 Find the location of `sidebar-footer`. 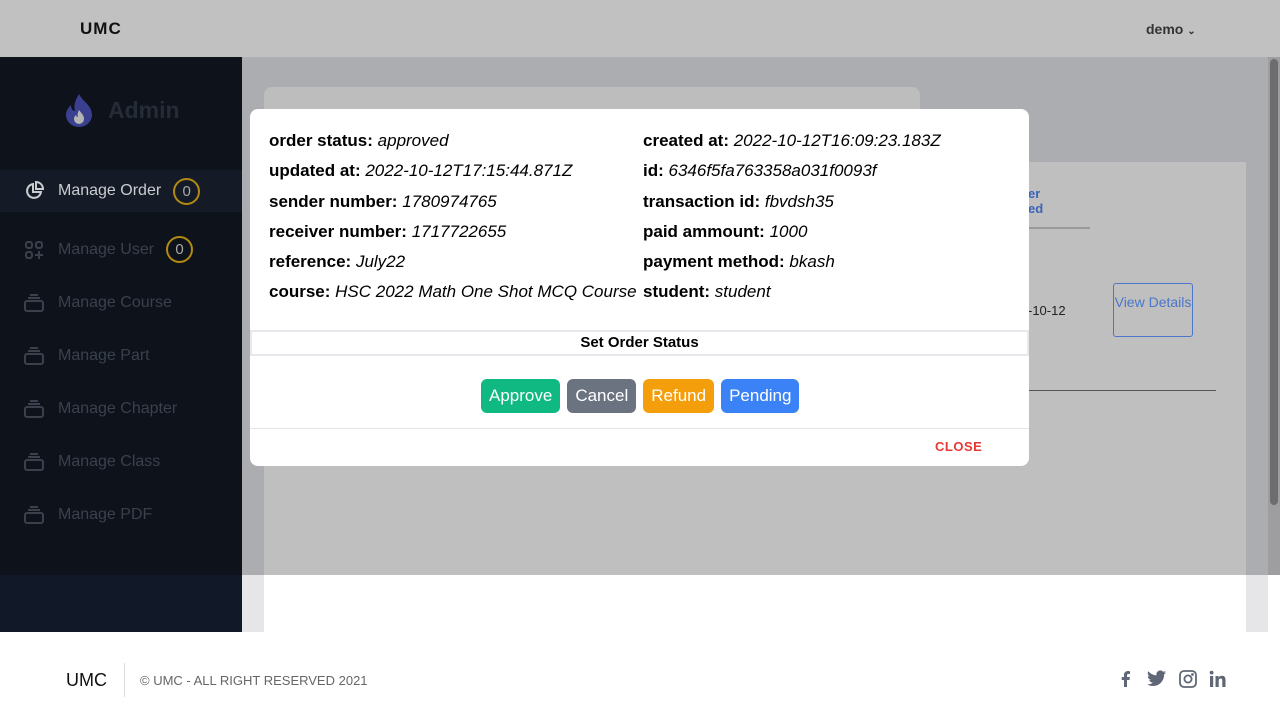

sidebar-footer is located at coordinates (121, 603).